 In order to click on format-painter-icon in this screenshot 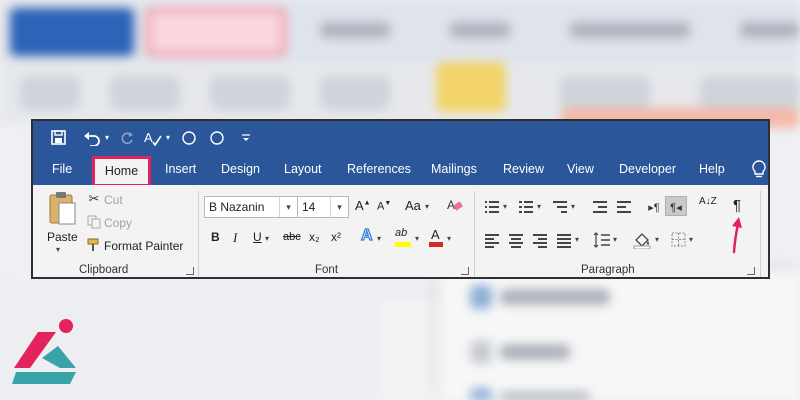, I will do `click(94, 245)`.